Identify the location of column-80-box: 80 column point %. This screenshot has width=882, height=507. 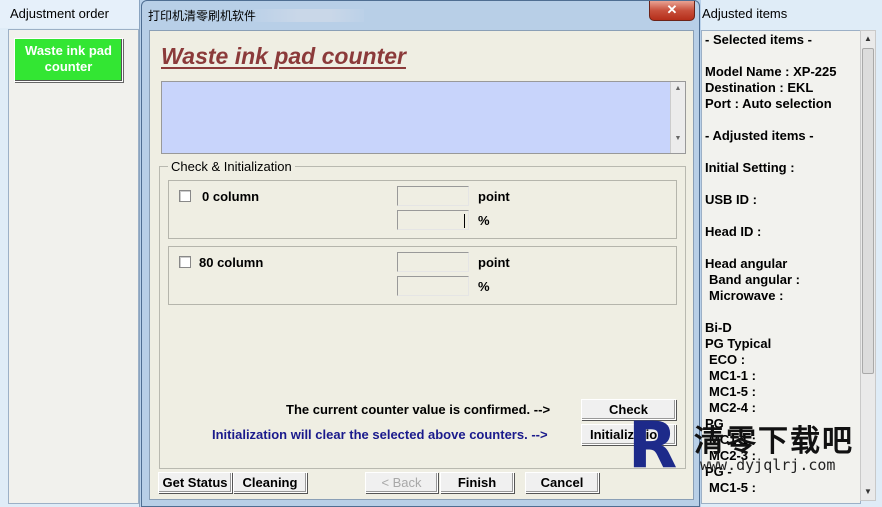
(422, 275).